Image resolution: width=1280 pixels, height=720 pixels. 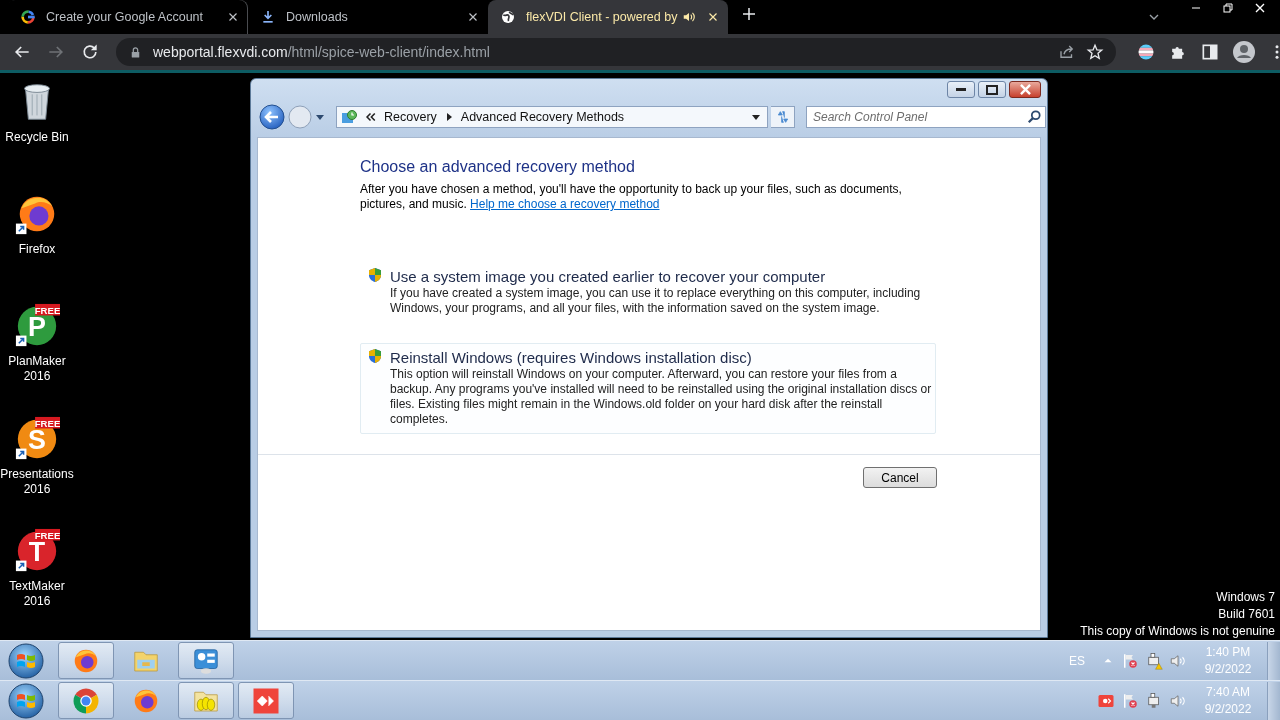 I want to click on breadcrumb-item: Advanced Recovery Methods, so click(x=542, y=117).